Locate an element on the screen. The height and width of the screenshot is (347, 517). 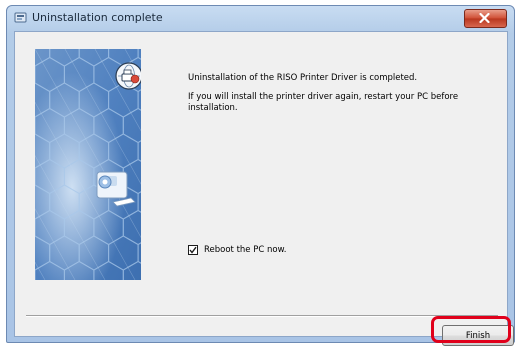
reboot-checkbox is located at coordinates (193, 250).